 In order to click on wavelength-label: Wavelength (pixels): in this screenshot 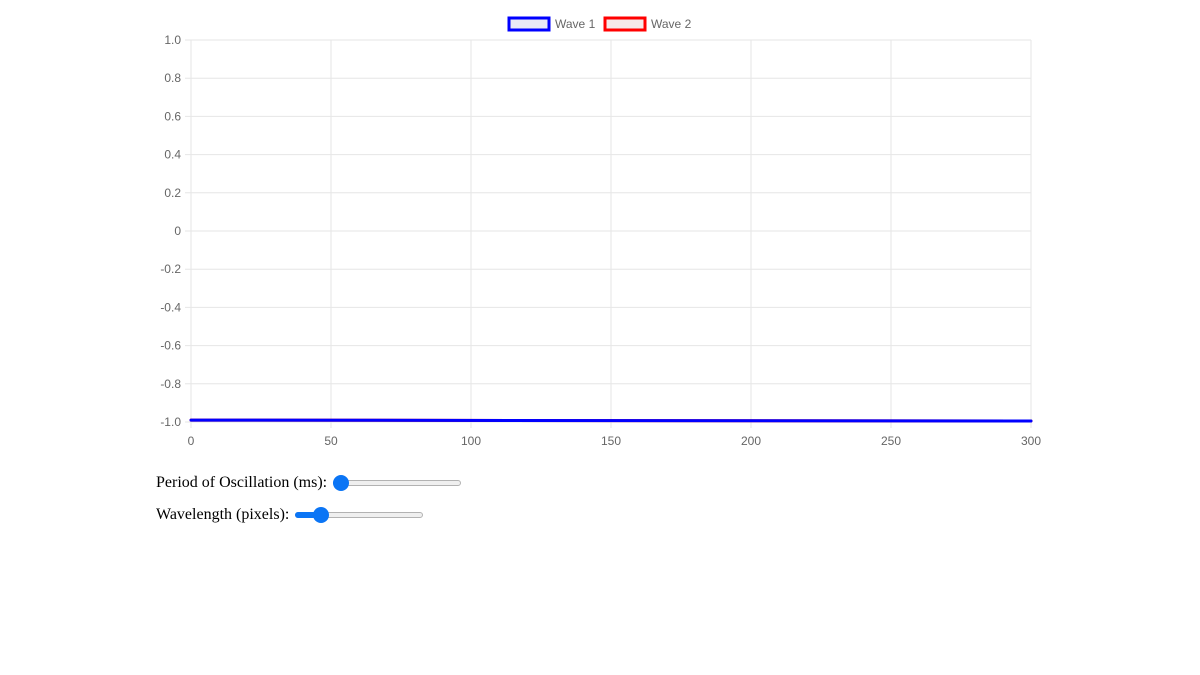, I will do `click(223, 514)`.